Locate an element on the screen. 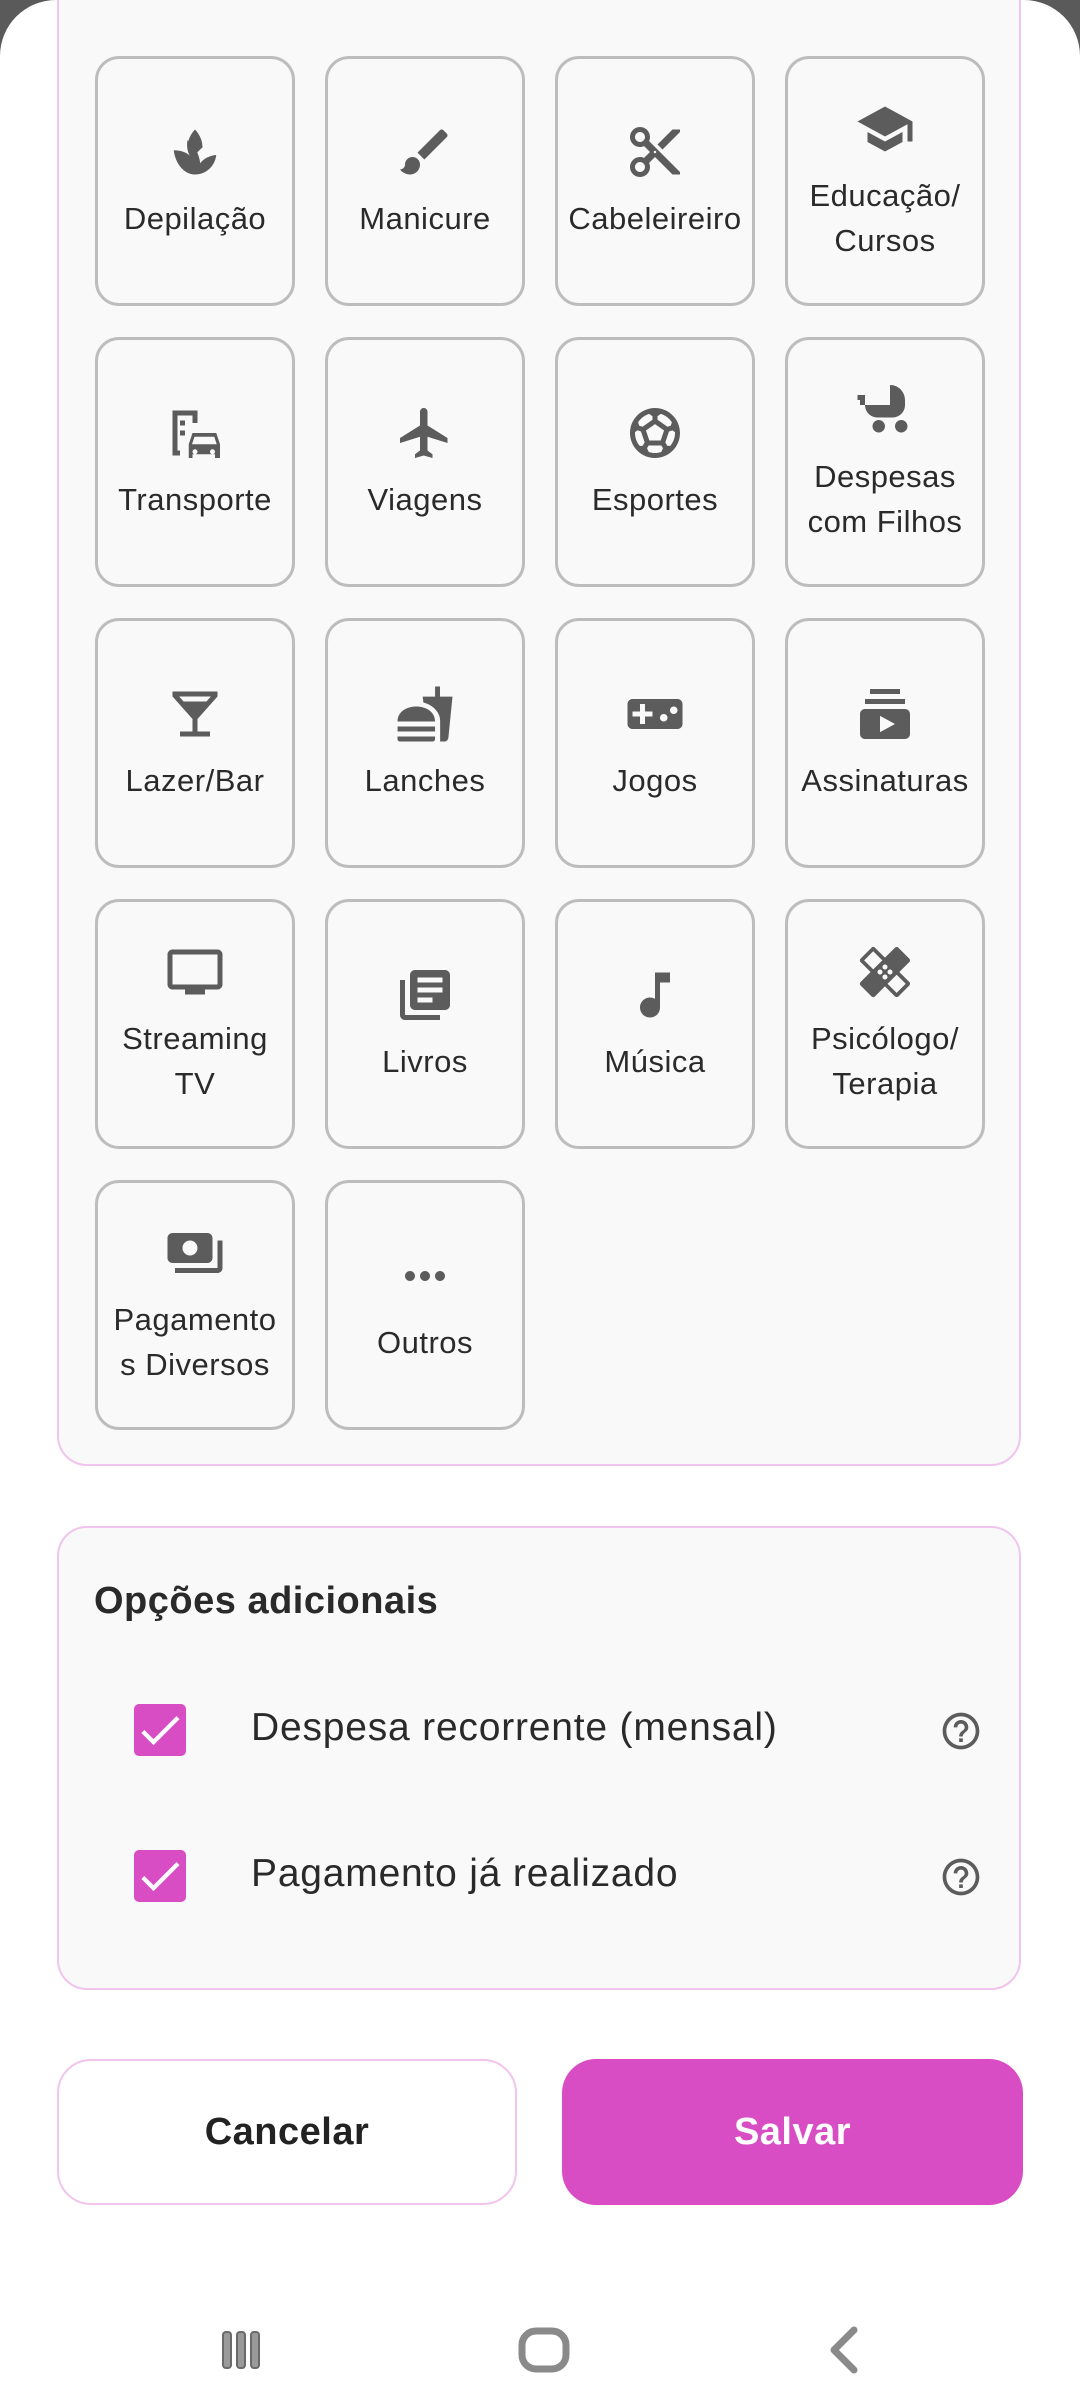 Image resolution: width=1080 pixels, height=2408 pixels. category-tile: Livros is located at coordinates (425, 1024).